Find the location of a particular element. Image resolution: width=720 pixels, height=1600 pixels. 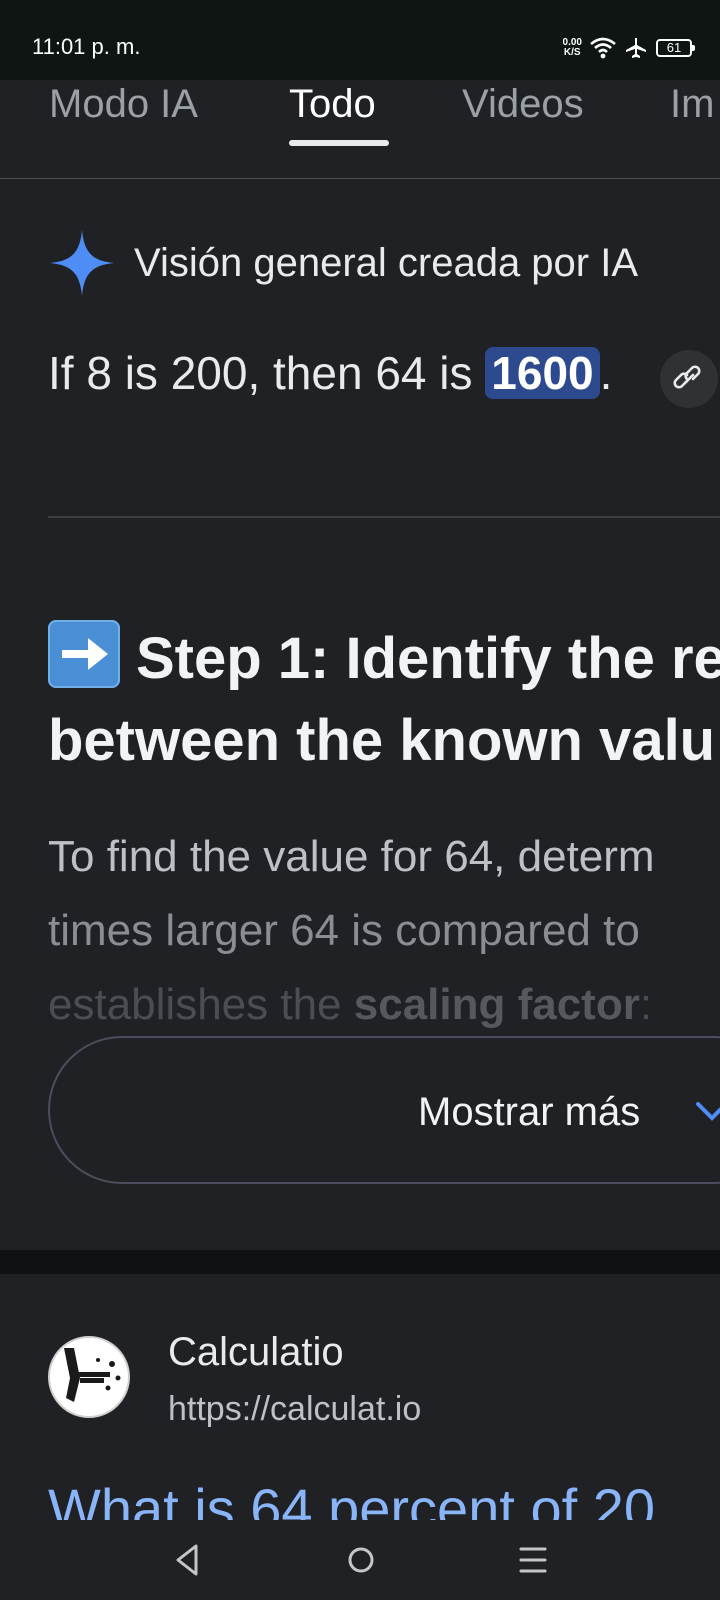

network-speed: 0.00 K/S is located at coordinates (572, 48).